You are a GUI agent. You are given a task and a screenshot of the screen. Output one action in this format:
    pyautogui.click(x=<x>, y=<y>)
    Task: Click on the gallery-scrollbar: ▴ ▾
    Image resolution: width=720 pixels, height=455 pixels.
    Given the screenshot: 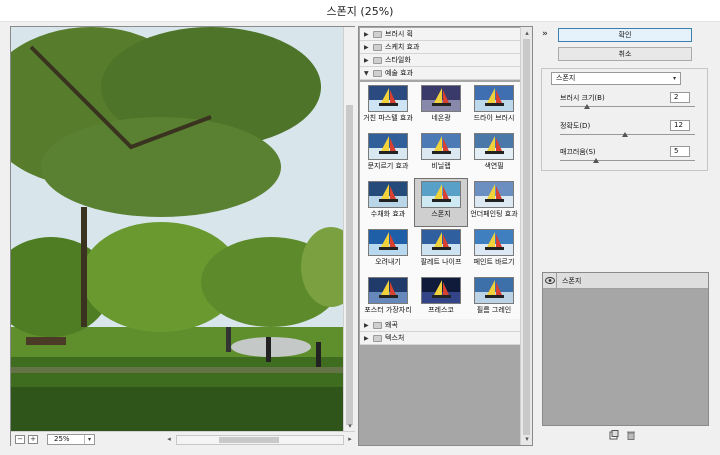 What is the action you would take?
    pyautogui.click(x=526, y=236)
    